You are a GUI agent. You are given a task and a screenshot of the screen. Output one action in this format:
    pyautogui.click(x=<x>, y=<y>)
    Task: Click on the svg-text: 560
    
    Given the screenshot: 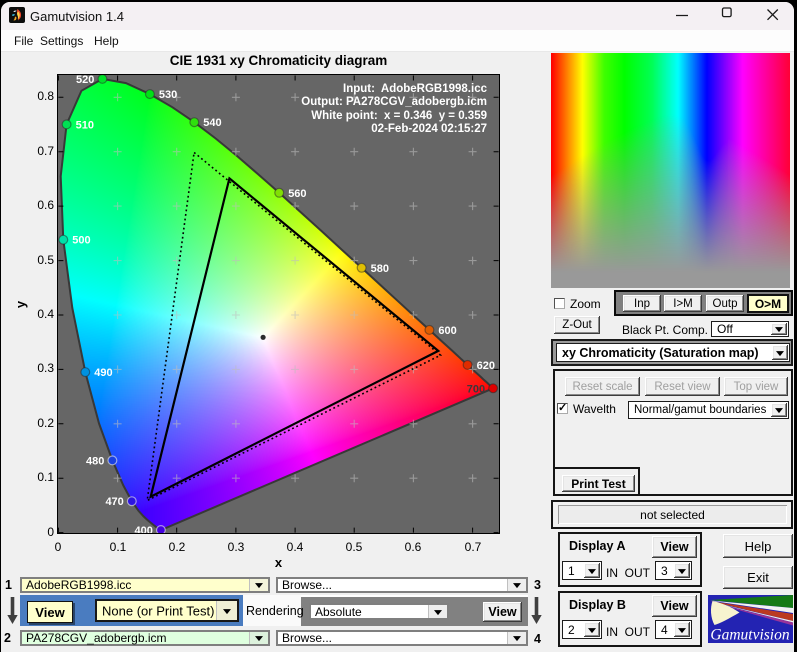 What is the action you would take?
    pyautogui.click(x=297, y=194)
    